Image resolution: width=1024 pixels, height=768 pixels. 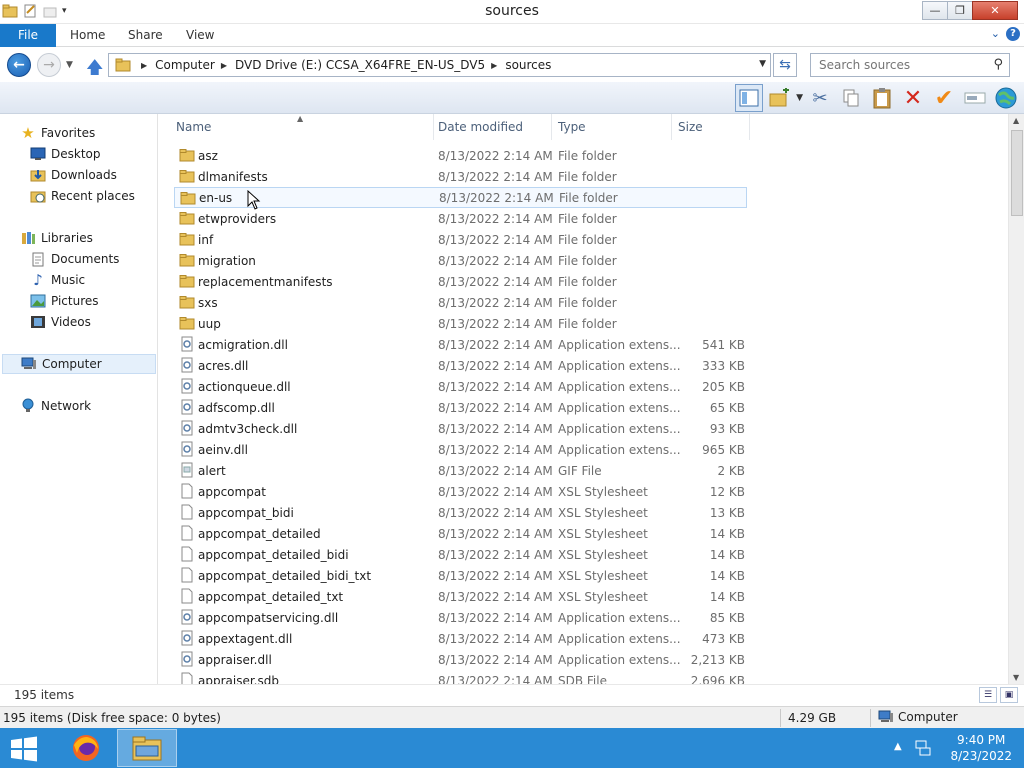 What do you see at coordinates (885, 716) in the screenshot?
I see `computer-icon` at bounding box center [885, 716].